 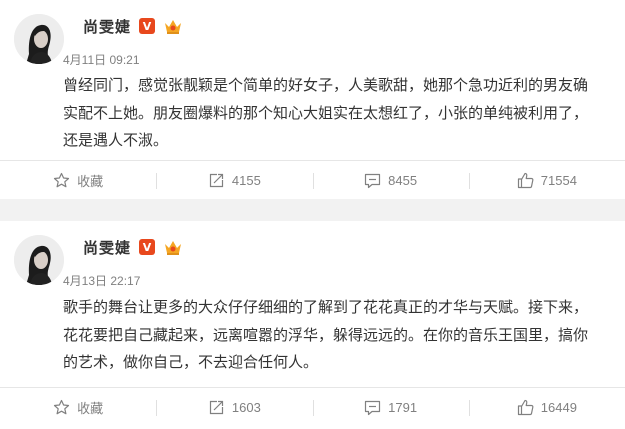 I want to click on repost-count: 4155, so click(x=246, y=180).